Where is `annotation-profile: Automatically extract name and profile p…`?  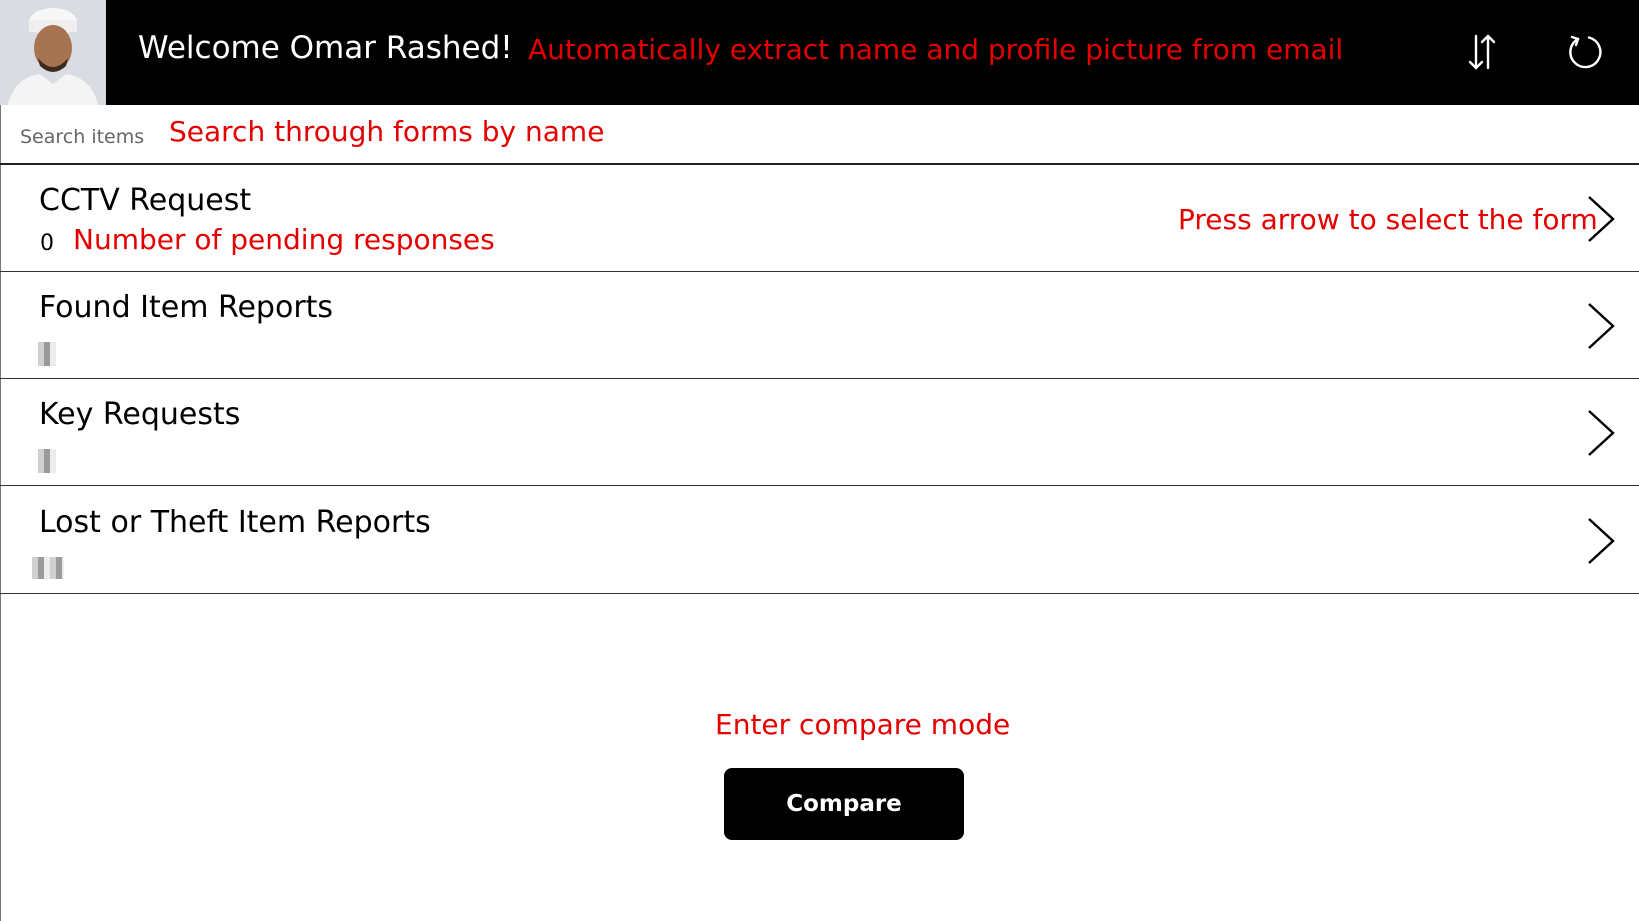 annotation-profile: Automatically extract name and profile p… is located at coordinates (936, 49).